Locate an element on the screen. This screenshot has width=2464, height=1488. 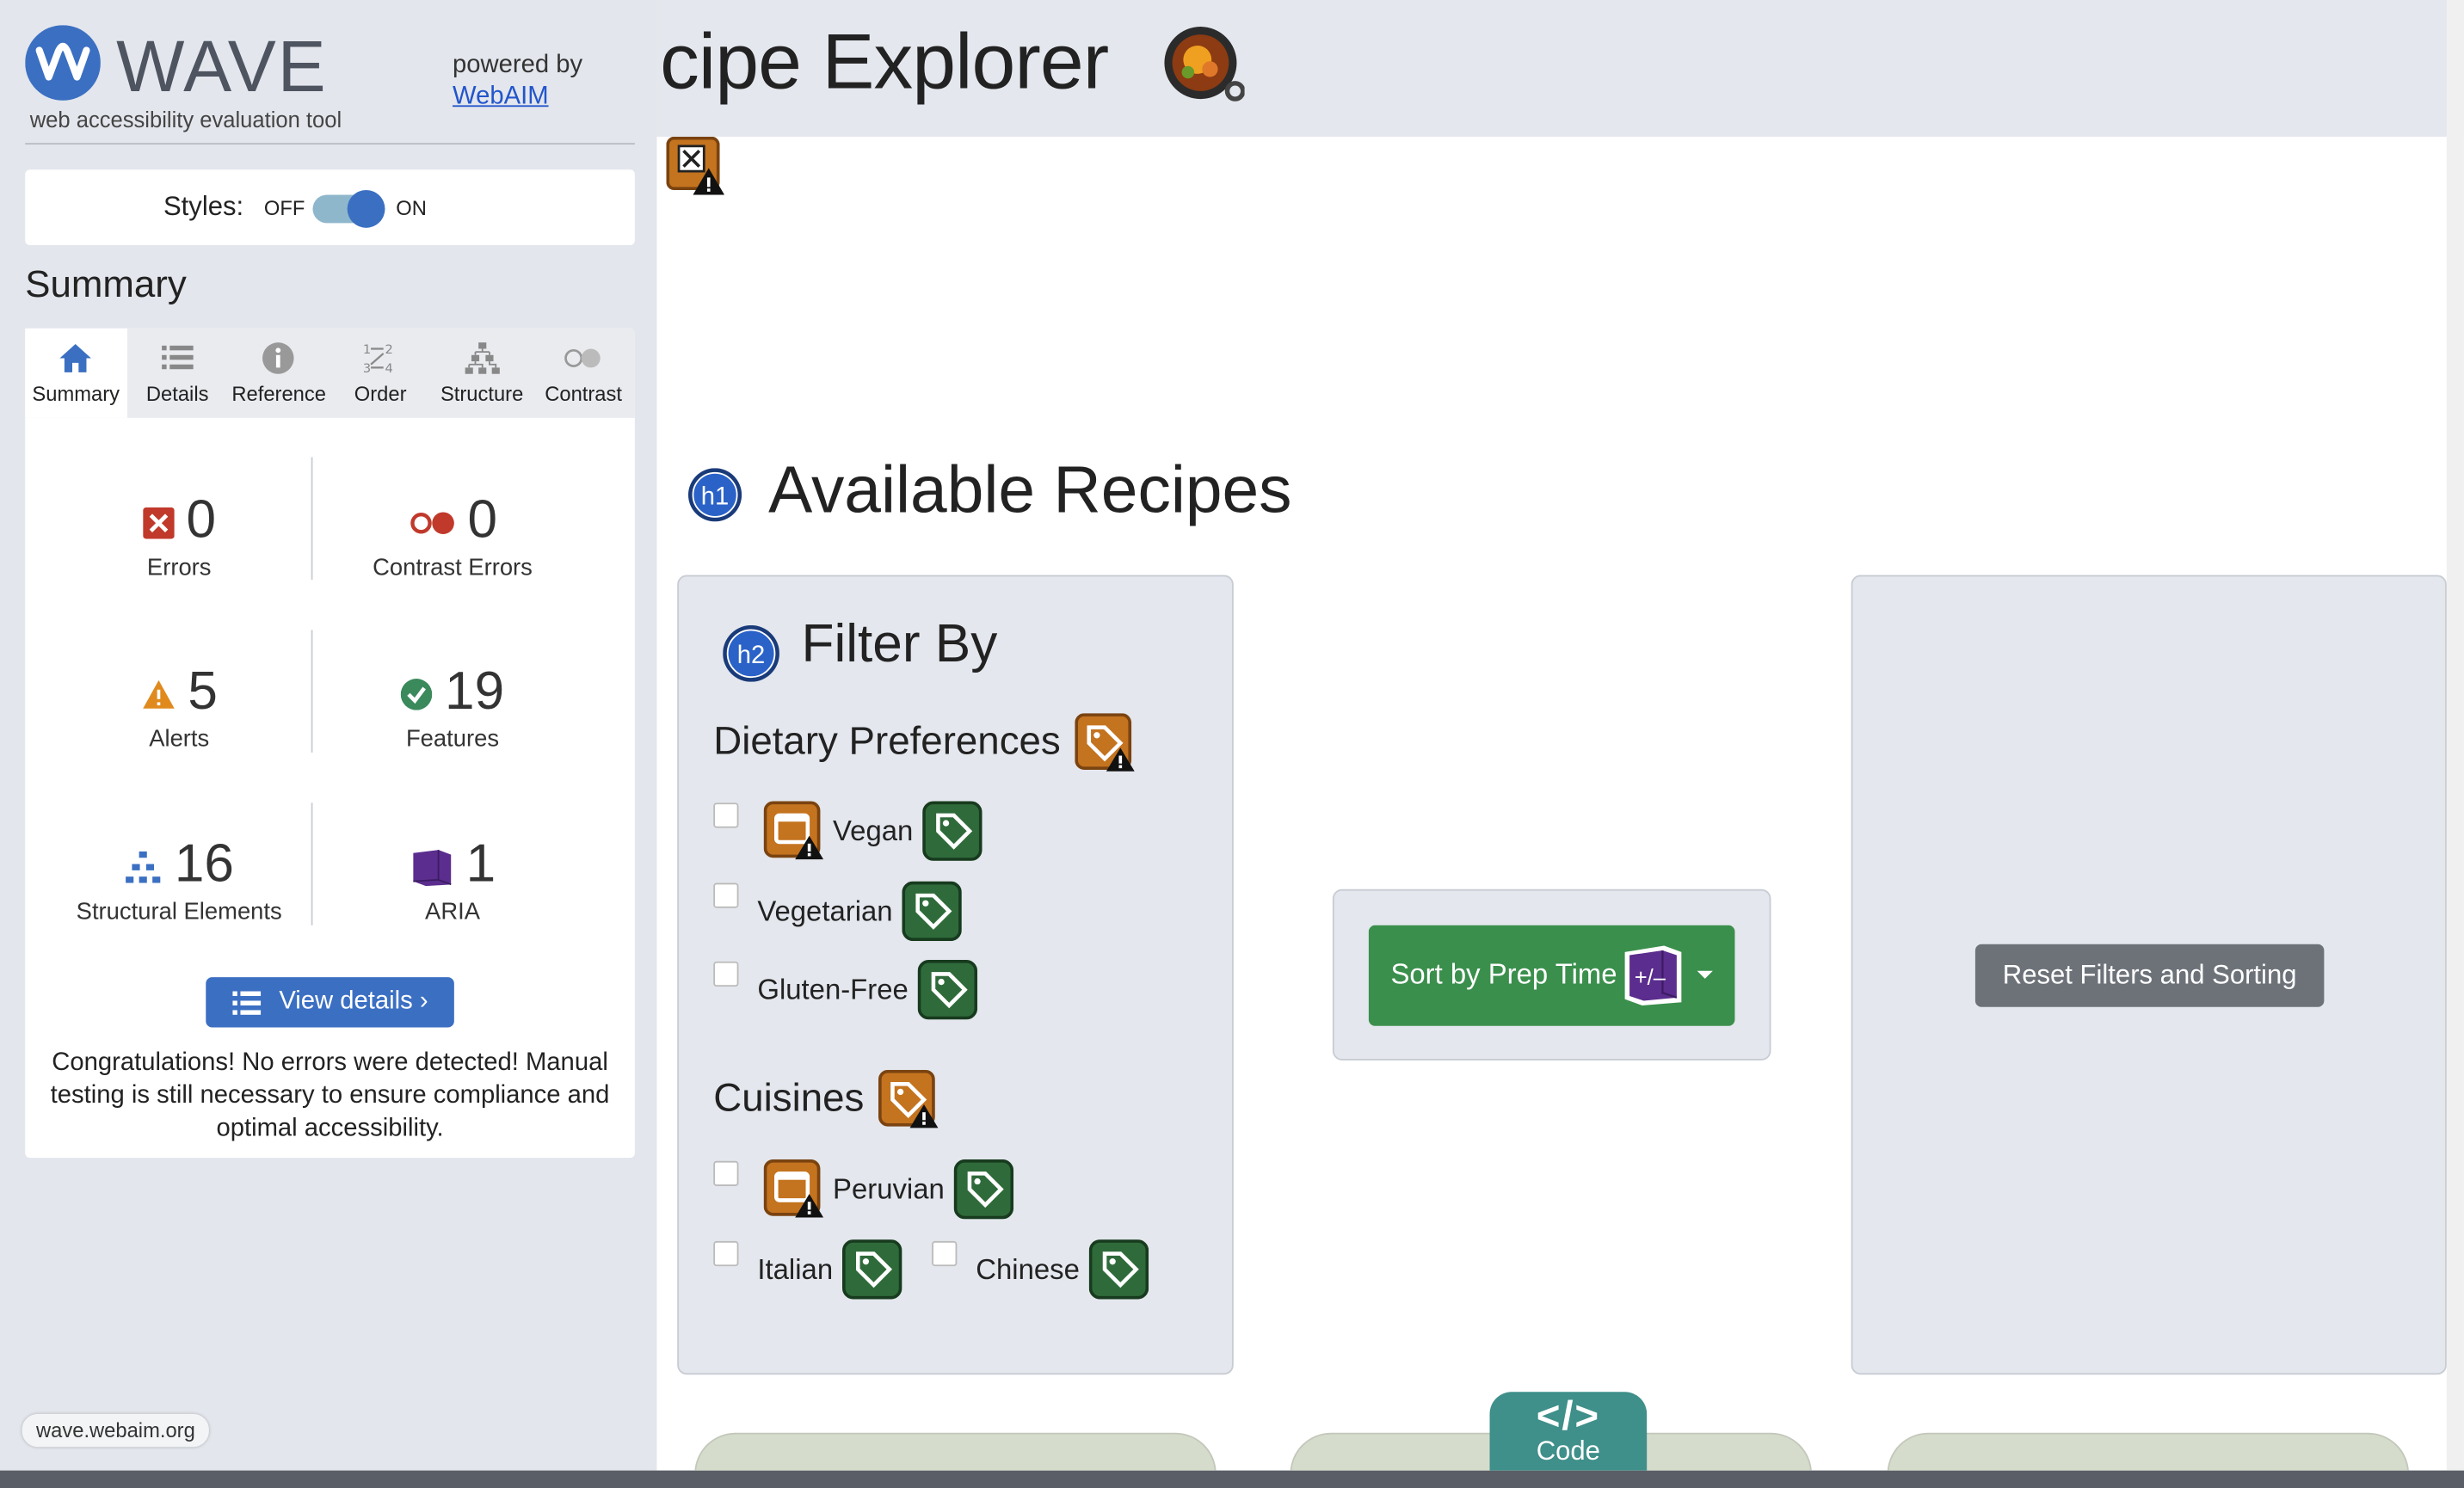
chinese-checkbox is located at coordinates (945, 1253).